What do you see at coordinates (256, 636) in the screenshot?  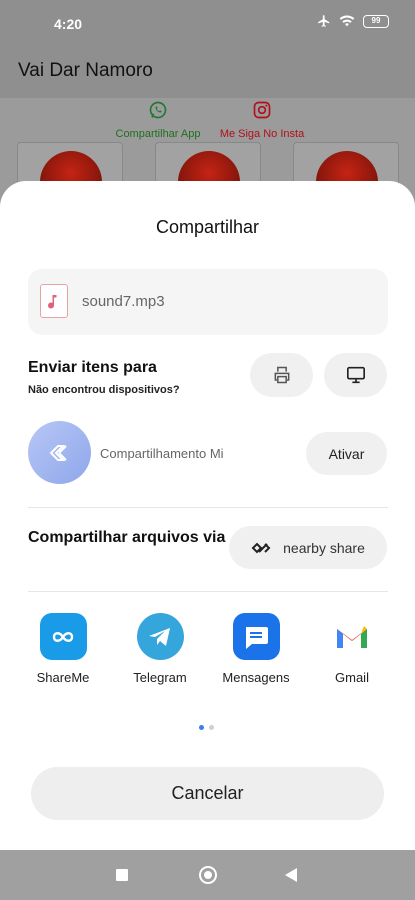 I see `messages-icon` at bounding box center [256, 636].